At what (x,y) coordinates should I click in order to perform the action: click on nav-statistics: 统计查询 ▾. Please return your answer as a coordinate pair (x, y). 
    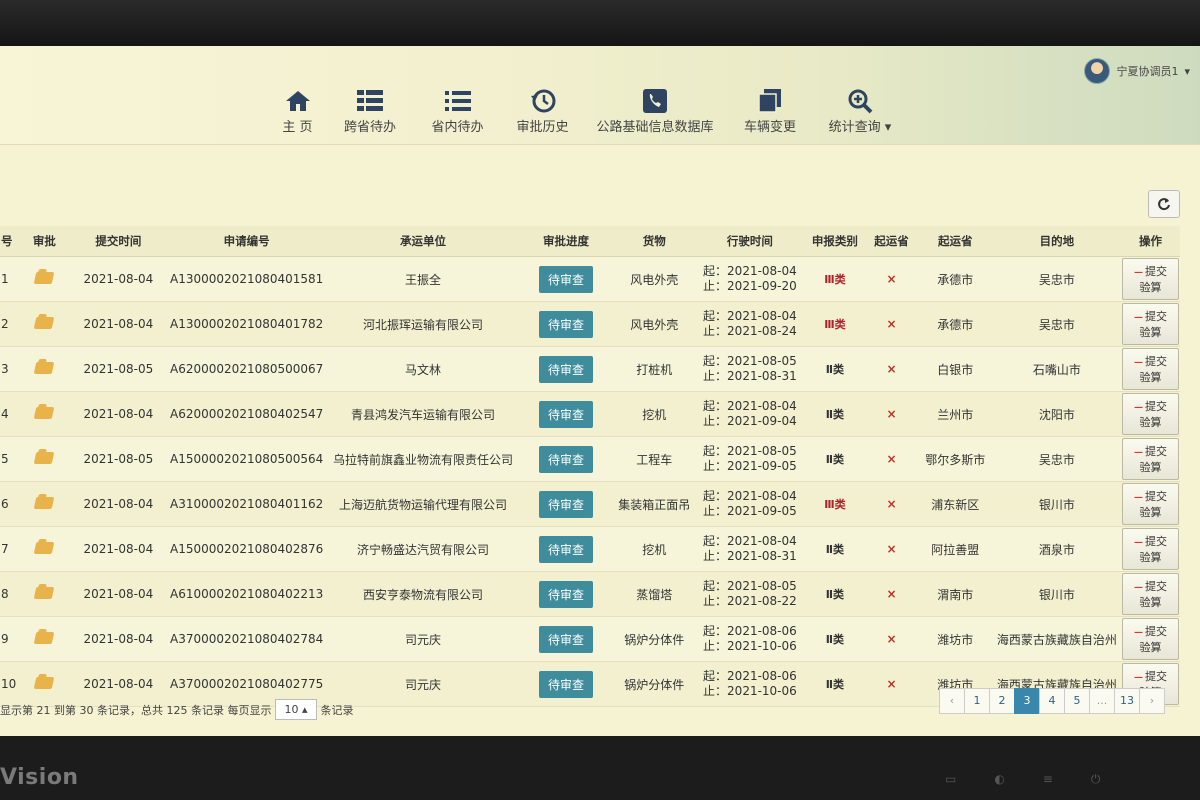
    Looking at the image, I should click on (860, 111).